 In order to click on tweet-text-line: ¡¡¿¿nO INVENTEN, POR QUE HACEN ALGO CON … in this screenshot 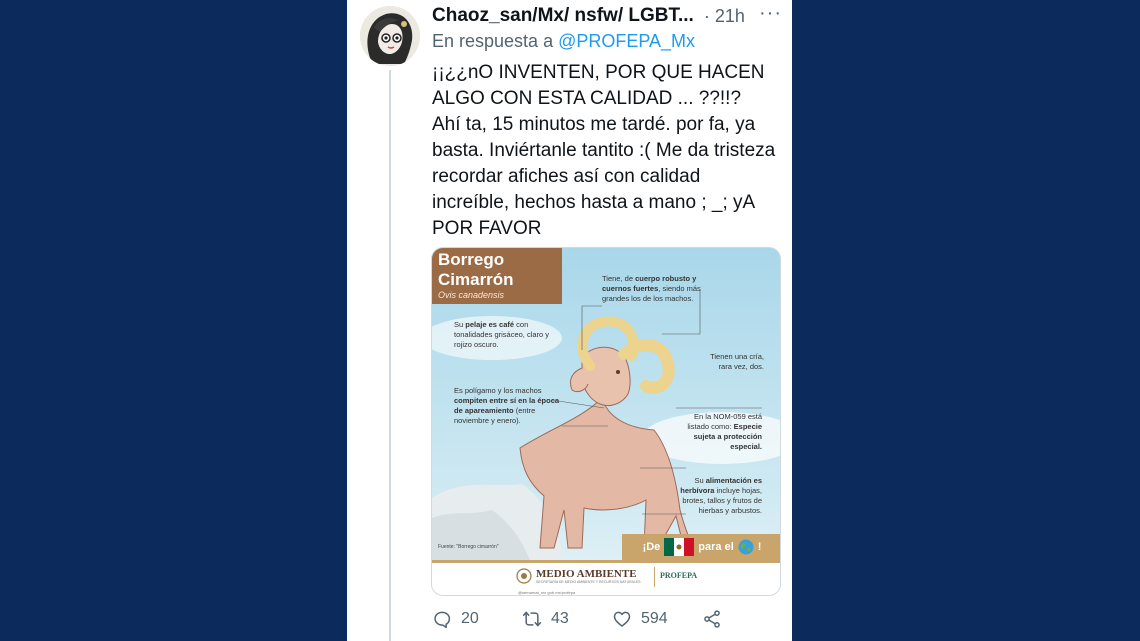, I will do `click(598, 85)`.